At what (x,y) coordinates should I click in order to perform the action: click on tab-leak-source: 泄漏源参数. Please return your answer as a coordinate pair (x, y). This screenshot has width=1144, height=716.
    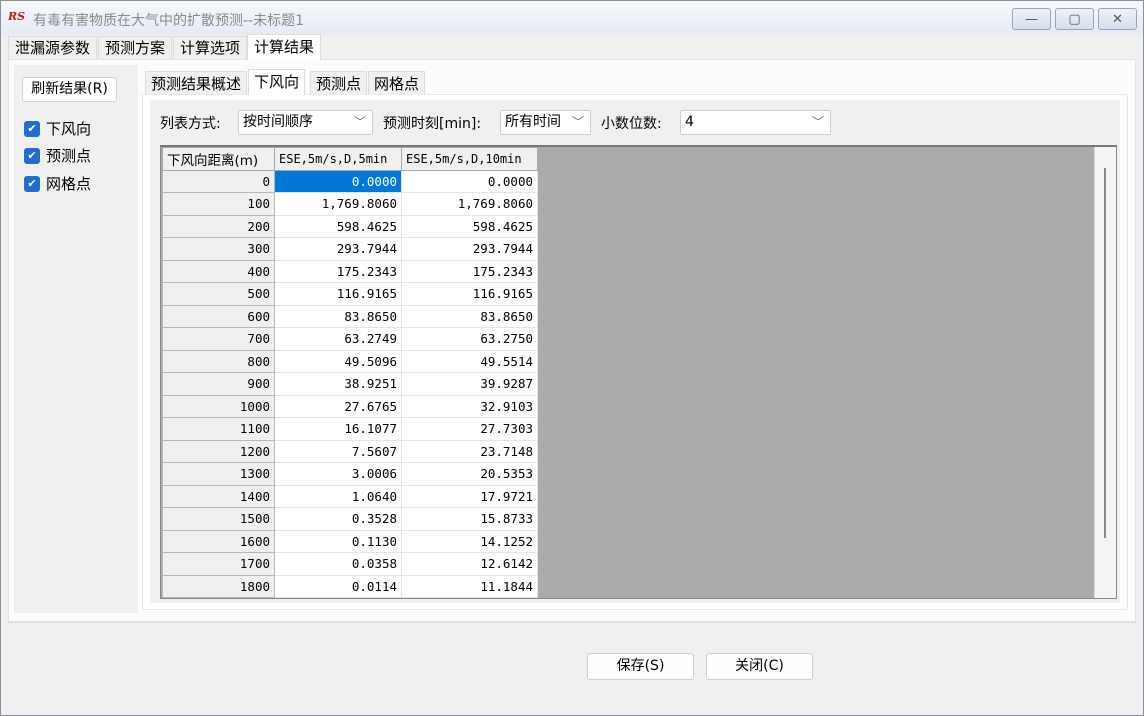
    Looking at the image, I should click on (53, 47).